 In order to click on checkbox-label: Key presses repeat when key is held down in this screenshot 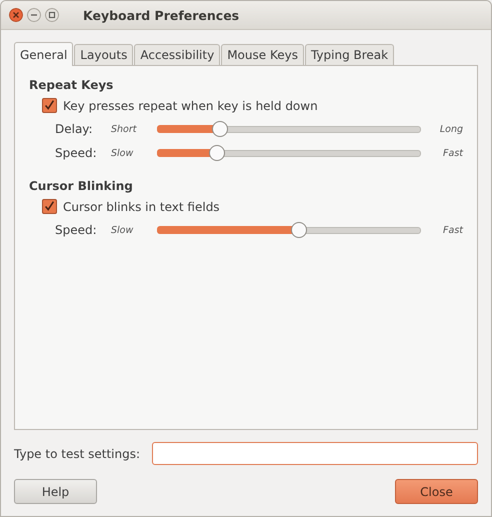, I will do `click(190, 105)`.